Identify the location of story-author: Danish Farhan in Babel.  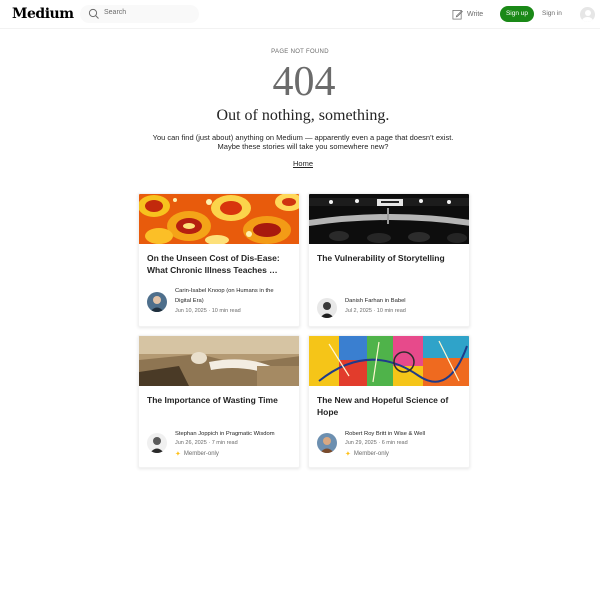
(404, 302).